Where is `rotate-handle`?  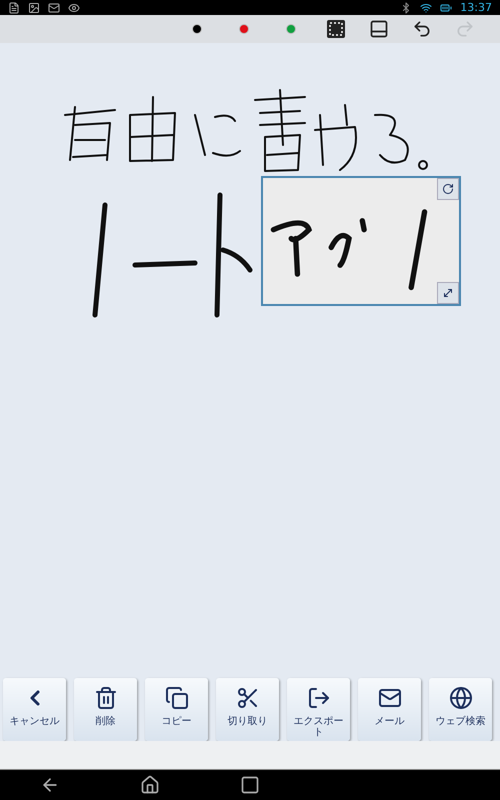 rotate-handle is located at coordinates (448, 189).